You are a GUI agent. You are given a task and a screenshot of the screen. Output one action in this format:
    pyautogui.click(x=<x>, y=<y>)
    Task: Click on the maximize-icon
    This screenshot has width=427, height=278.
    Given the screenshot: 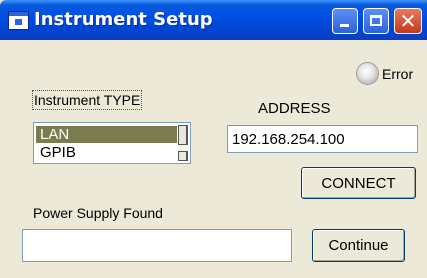 What is the action you would take?
    pyautogui.click(x=376, y=20)
    